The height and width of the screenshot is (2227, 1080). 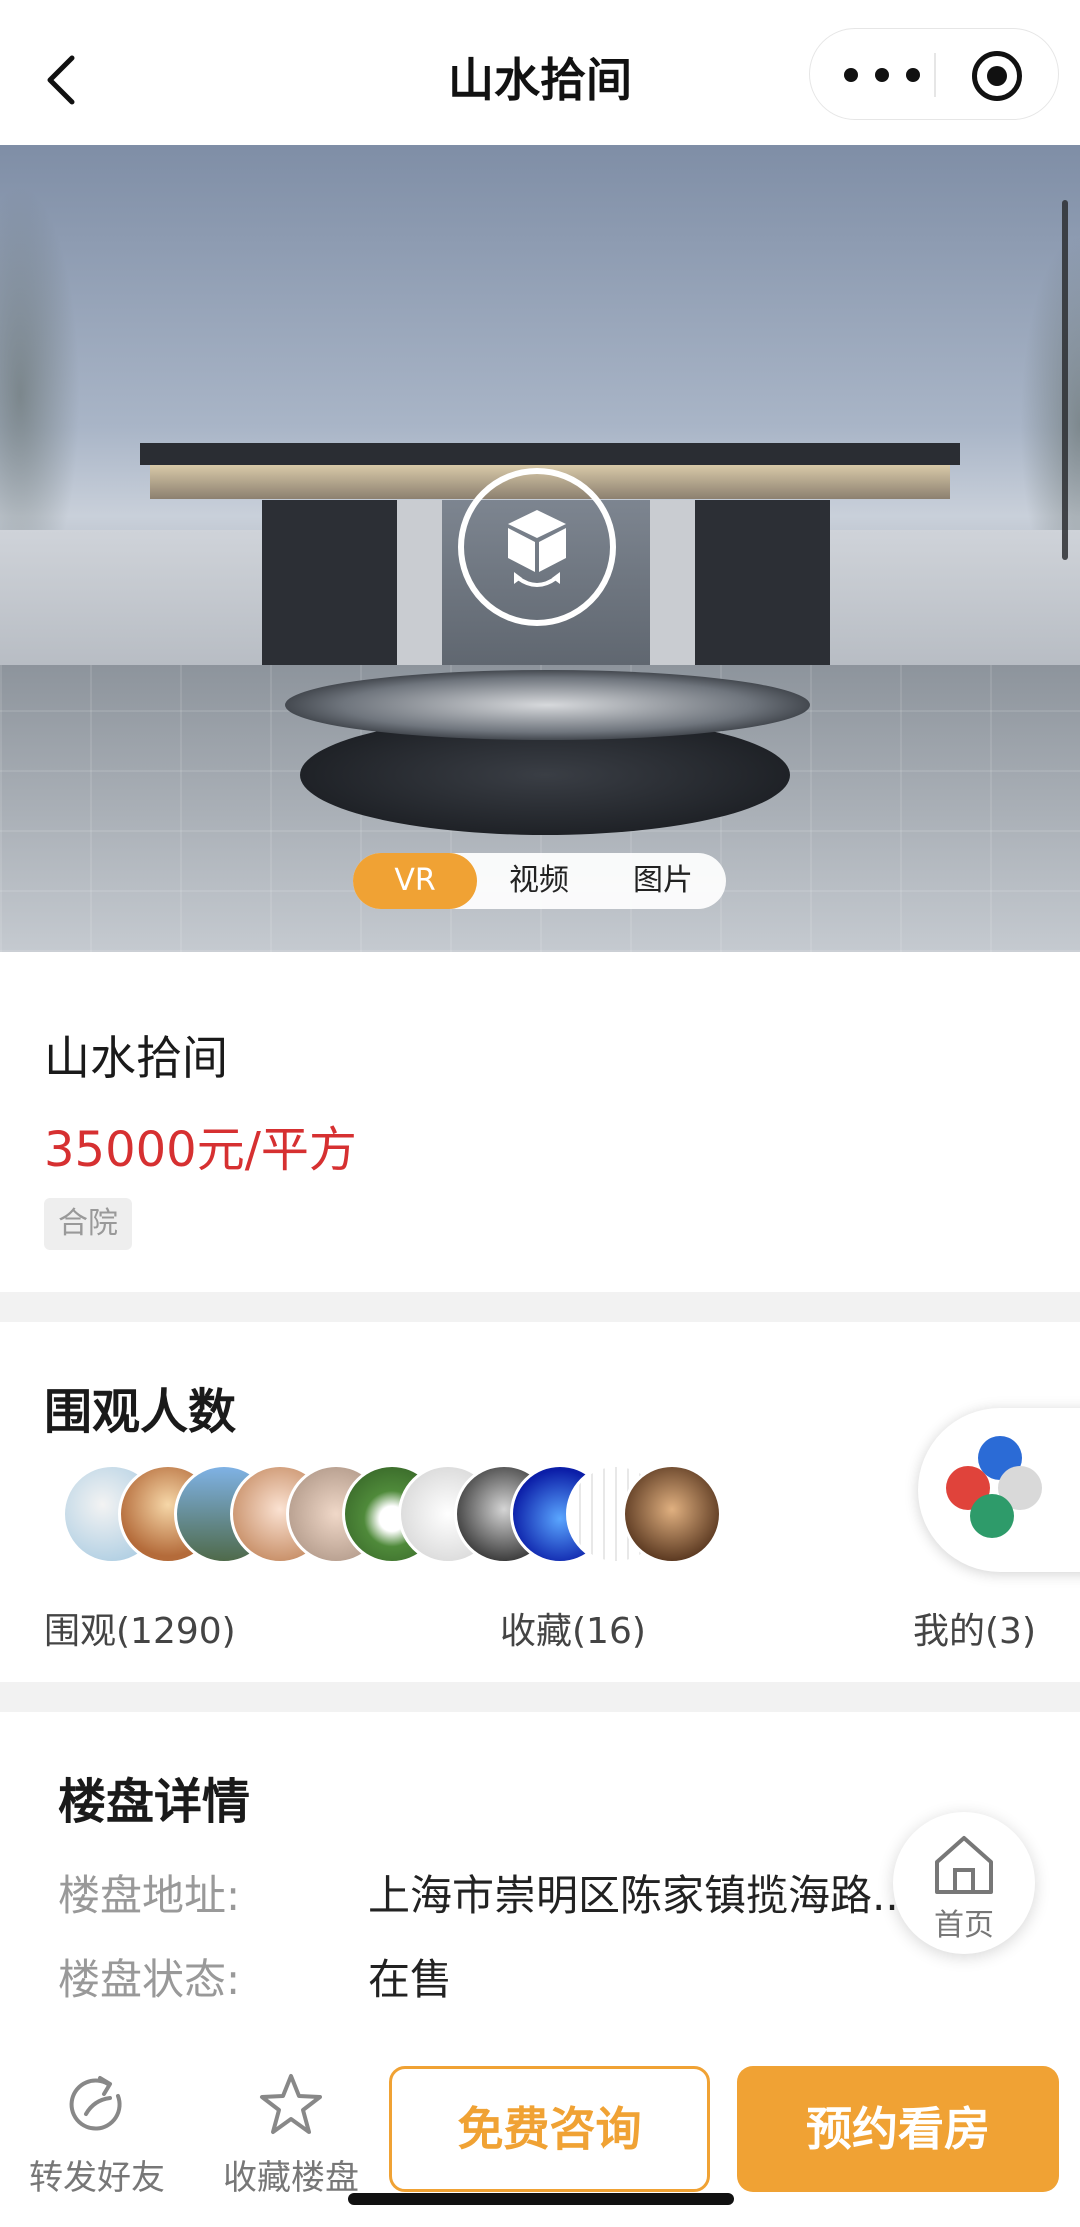 What do you see at coordinates (964, 1865) in the screenshot?
I see `home-icon` at bounding box center [964, 1865].